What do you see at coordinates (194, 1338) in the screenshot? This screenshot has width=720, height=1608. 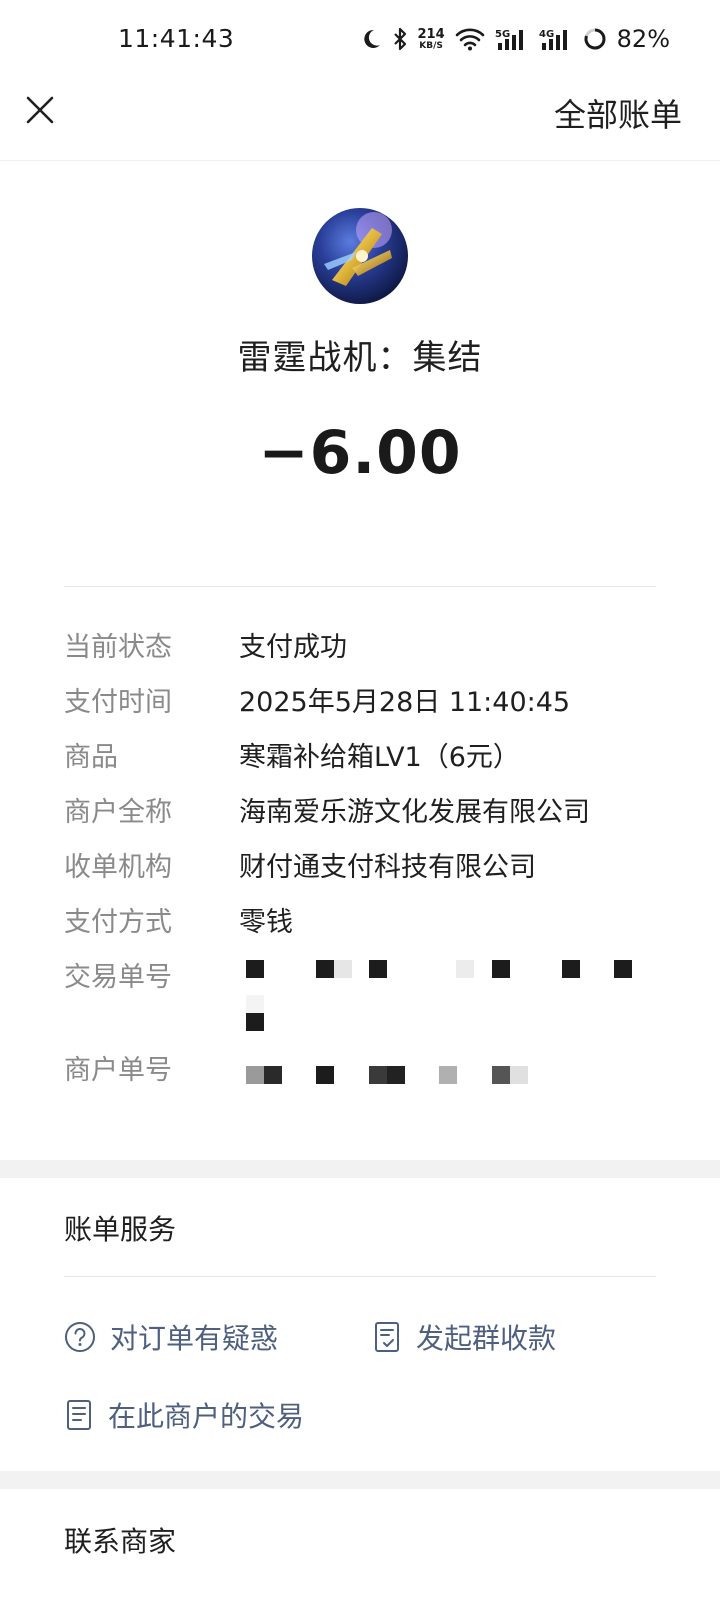 I see `order-question-label: 对订单有疑惑` at bounding box center [194, 1338].